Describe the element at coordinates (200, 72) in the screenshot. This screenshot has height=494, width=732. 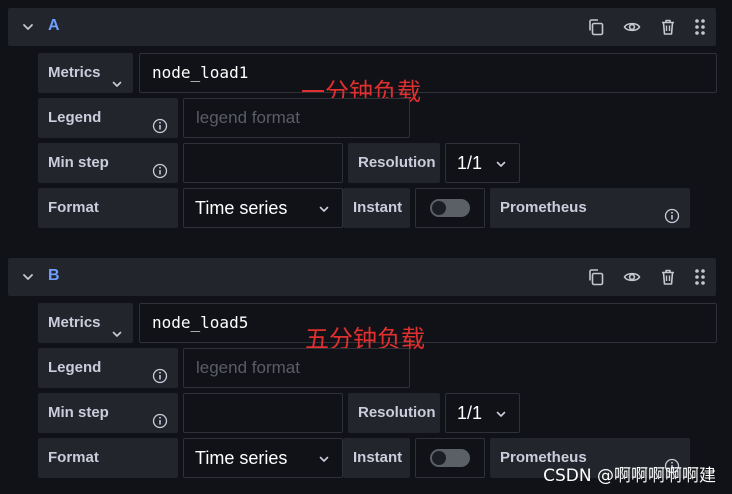
I see `query-text: node_load1` at that location.